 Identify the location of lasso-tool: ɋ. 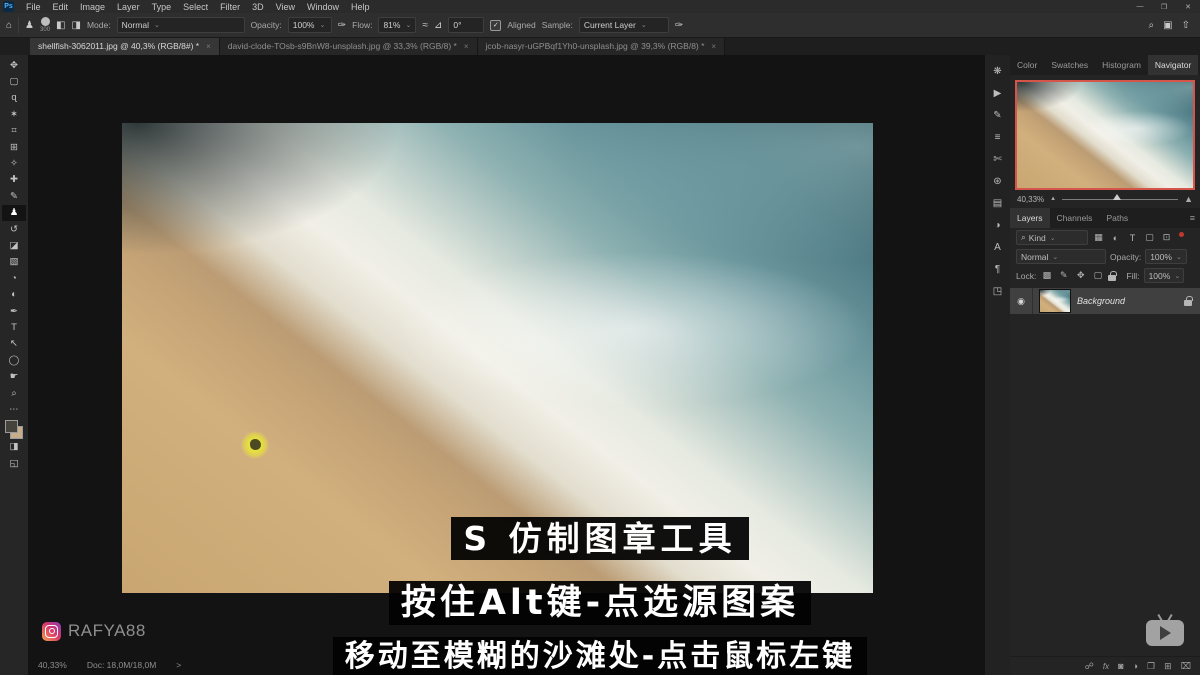
(14, 98).